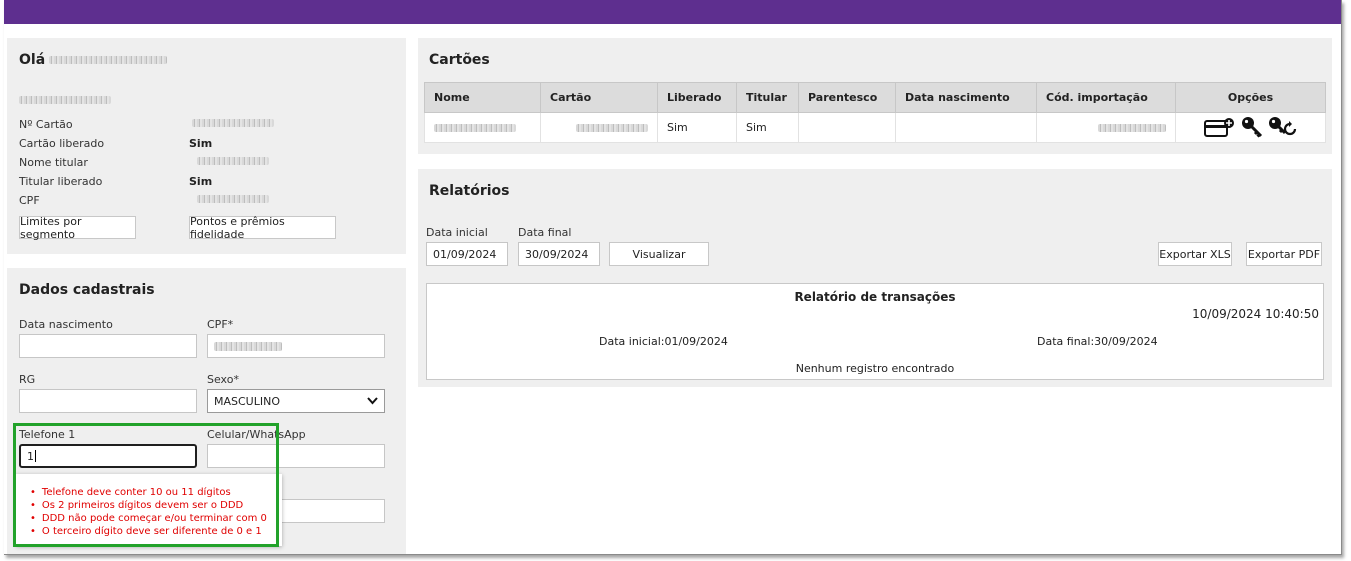 This screenshot has height=561, width=1351. Describe the element at coordinates (201, 143) in the screenshot. I see `card-enabled-value: Sim` at that location.